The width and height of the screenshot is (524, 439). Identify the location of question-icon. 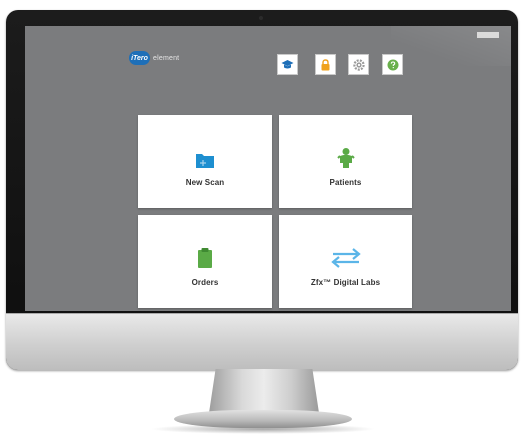
(392, 64).